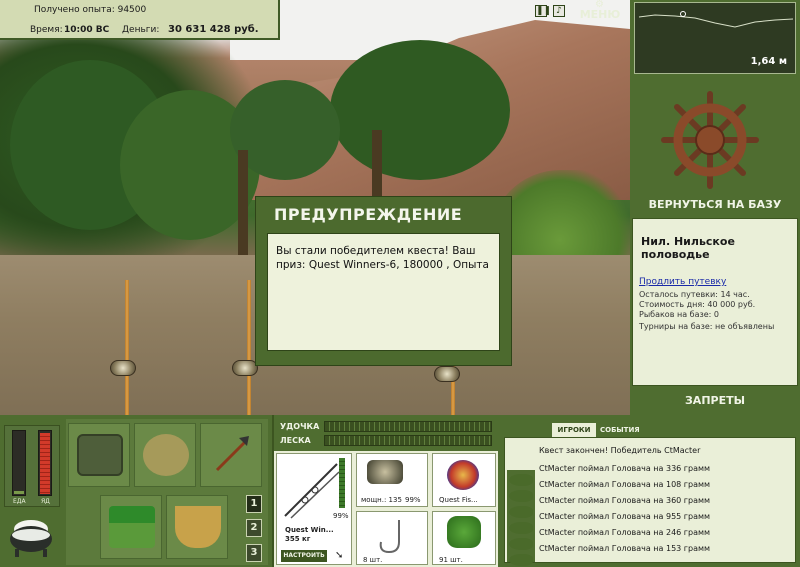 The image size is (800, 567). I want to click on rod-weight: 355 кг, so click(298, 539).